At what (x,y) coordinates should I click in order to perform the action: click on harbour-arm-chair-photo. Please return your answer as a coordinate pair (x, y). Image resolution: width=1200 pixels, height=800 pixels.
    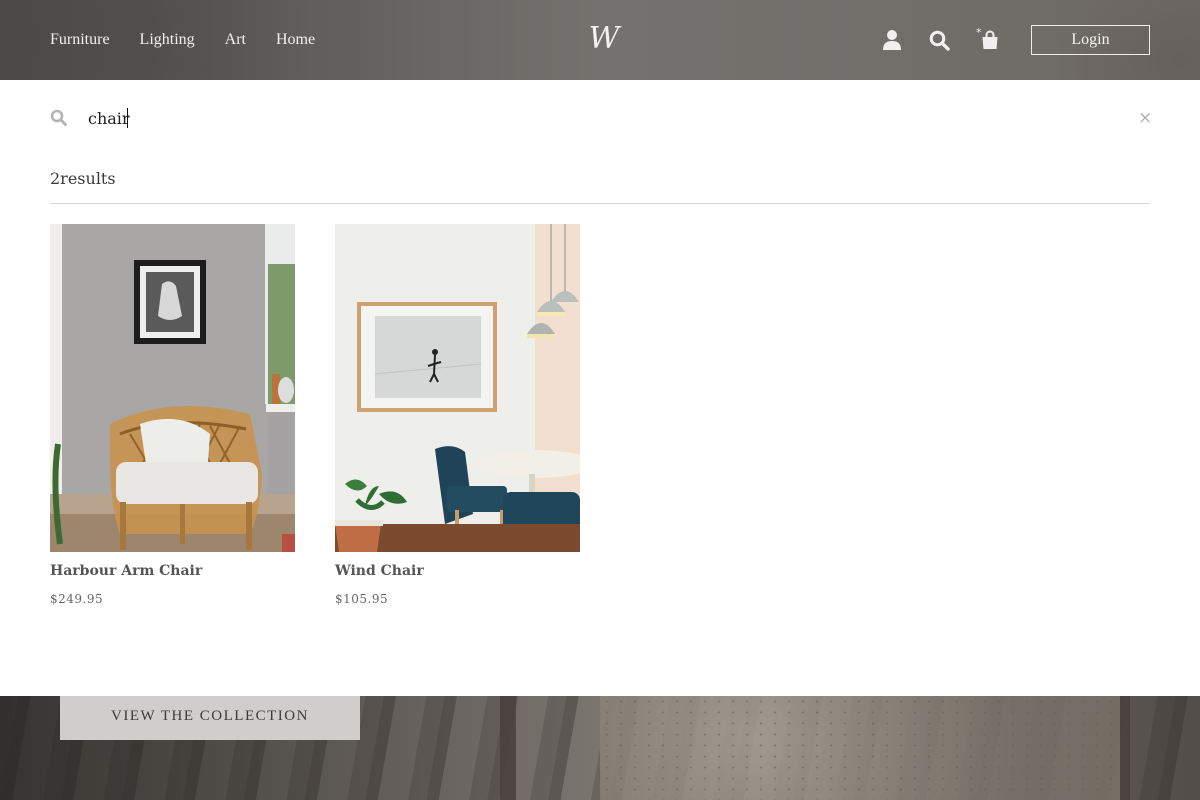
    Looking at the image, I should click on (172, 388).